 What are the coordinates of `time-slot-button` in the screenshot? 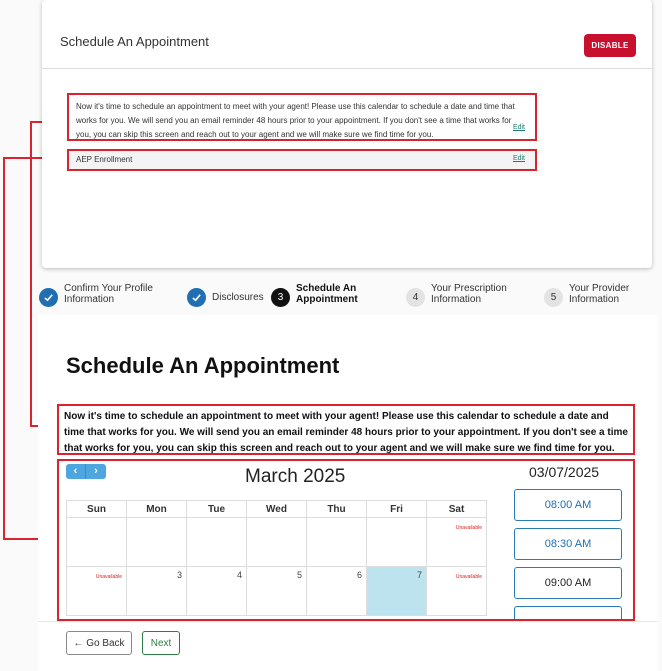 It's located at (568, 612).